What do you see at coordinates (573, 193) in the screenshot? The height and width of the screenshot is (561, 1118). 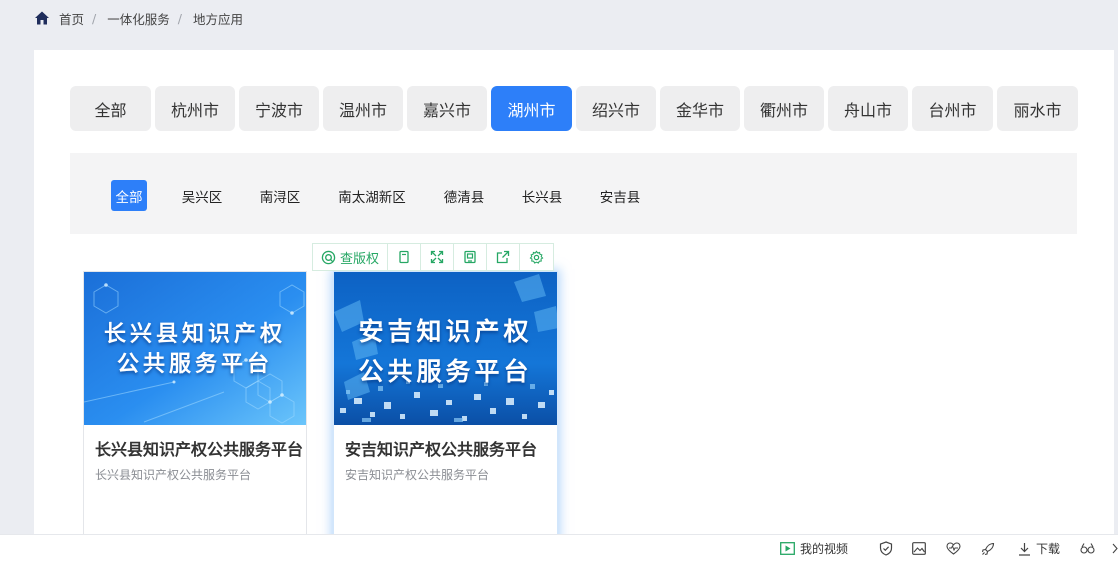 I see `district-filter-bar: 全部 吴兴区 南浔区 南太湖新区 德清县 长兴县 安吉县` at bounding box center [573, 193].